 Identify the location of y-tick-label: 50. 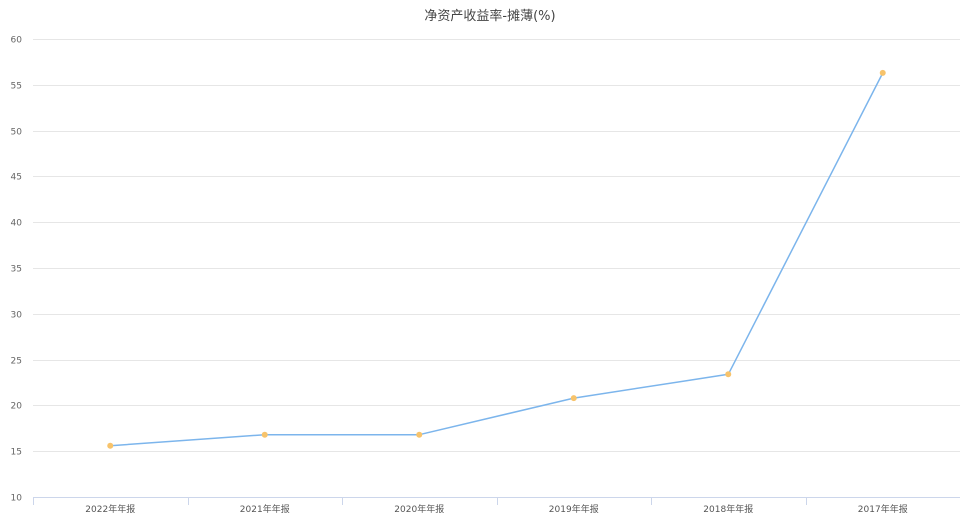
(17, 133).